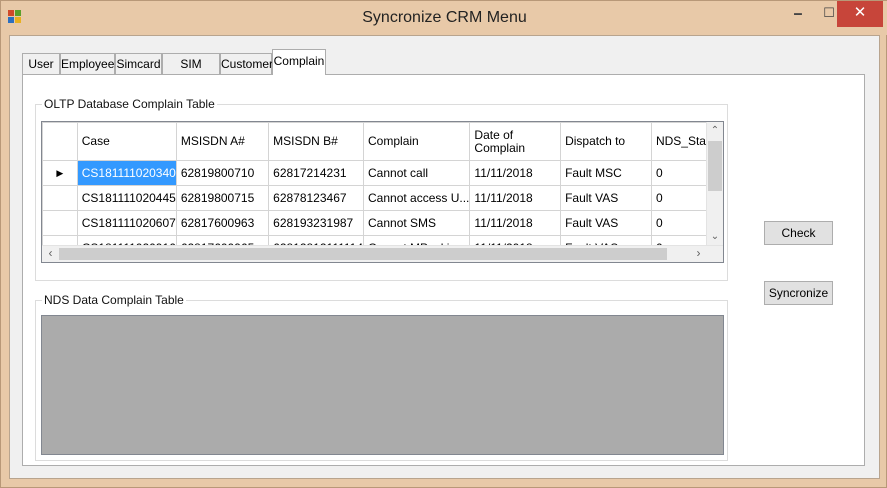  I want to click on column-header-dispatch-to: Dispatch to, so click(606, 141).